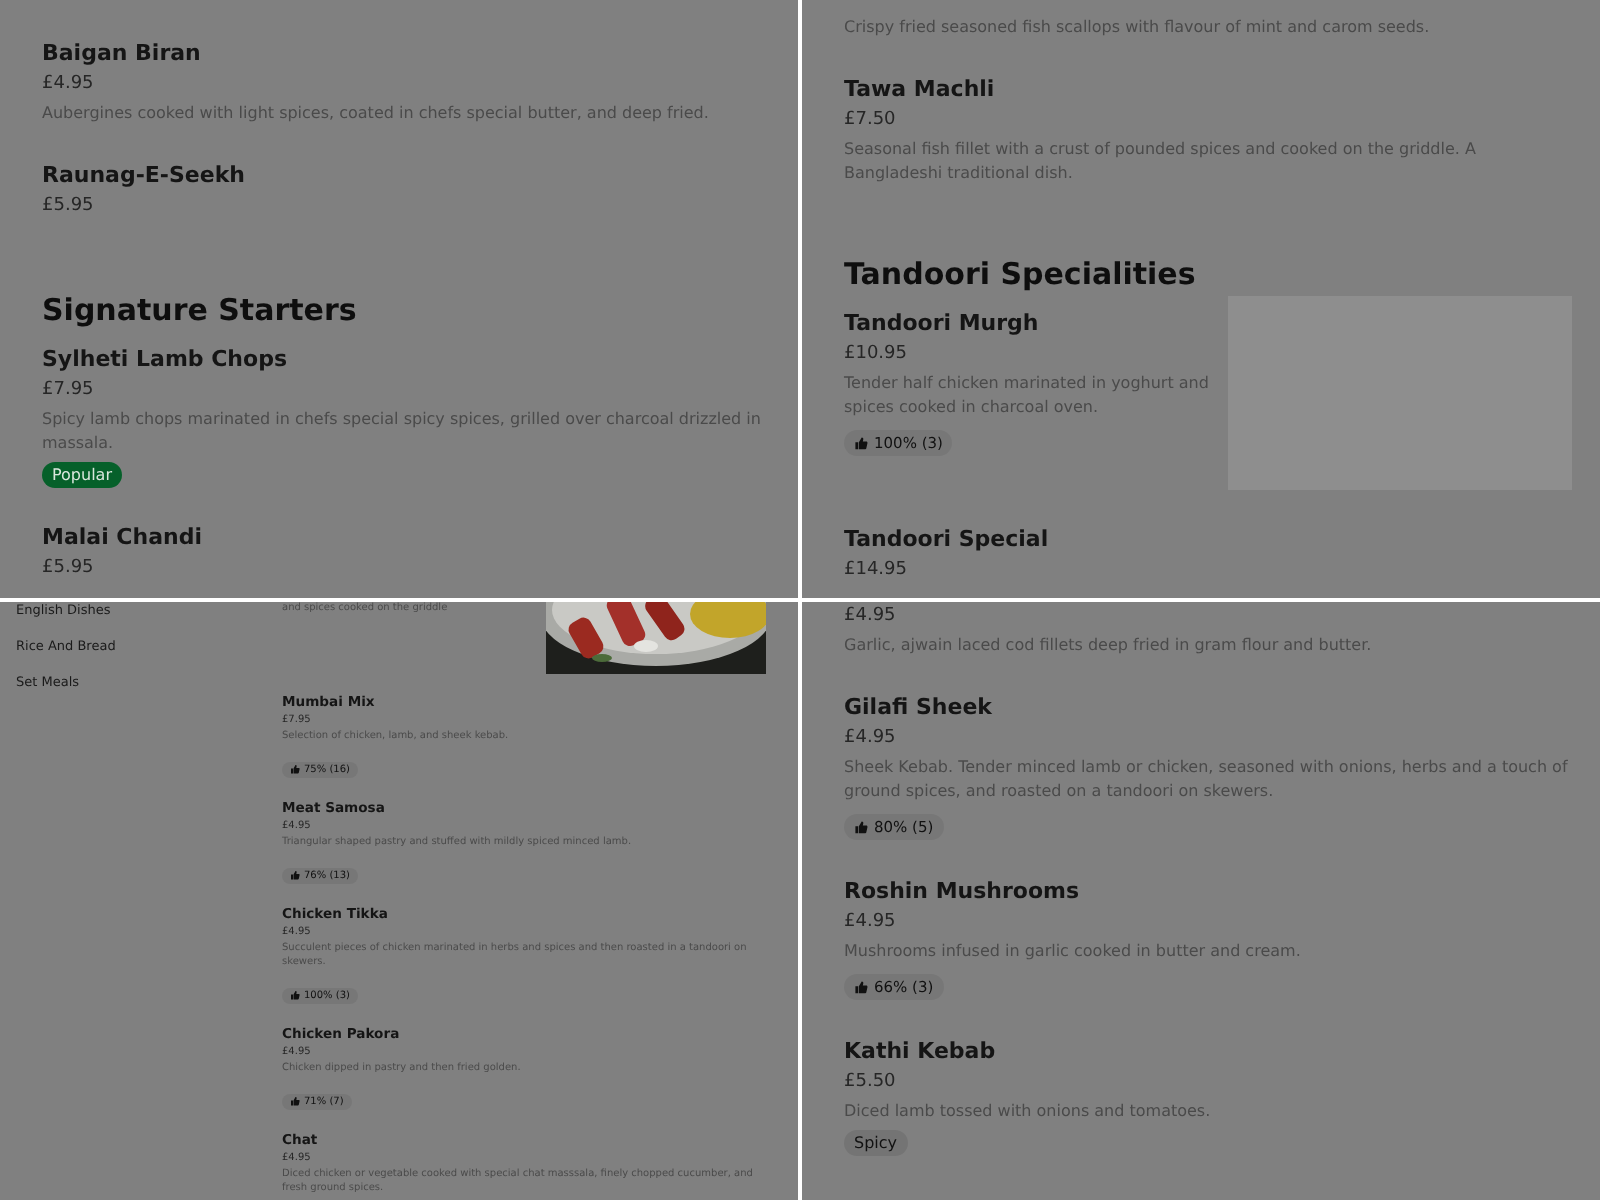 This screenshot has width=1600, height=1200. What do you see at coordinates (144, 176) in the screenshot?
I see `dish-name: Raunag-E-Seekh` at bounding box center [144, 176].